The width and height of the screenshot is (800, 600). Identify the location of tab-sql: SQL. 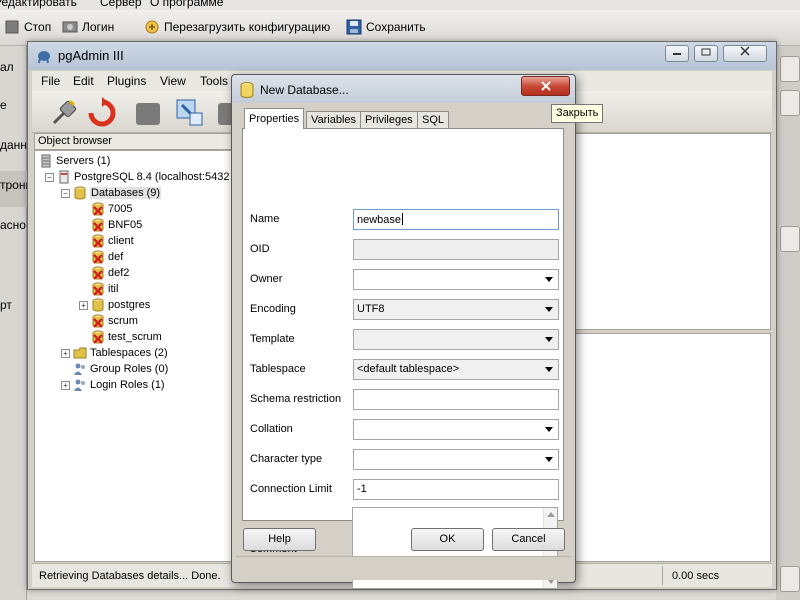
(433, 120).